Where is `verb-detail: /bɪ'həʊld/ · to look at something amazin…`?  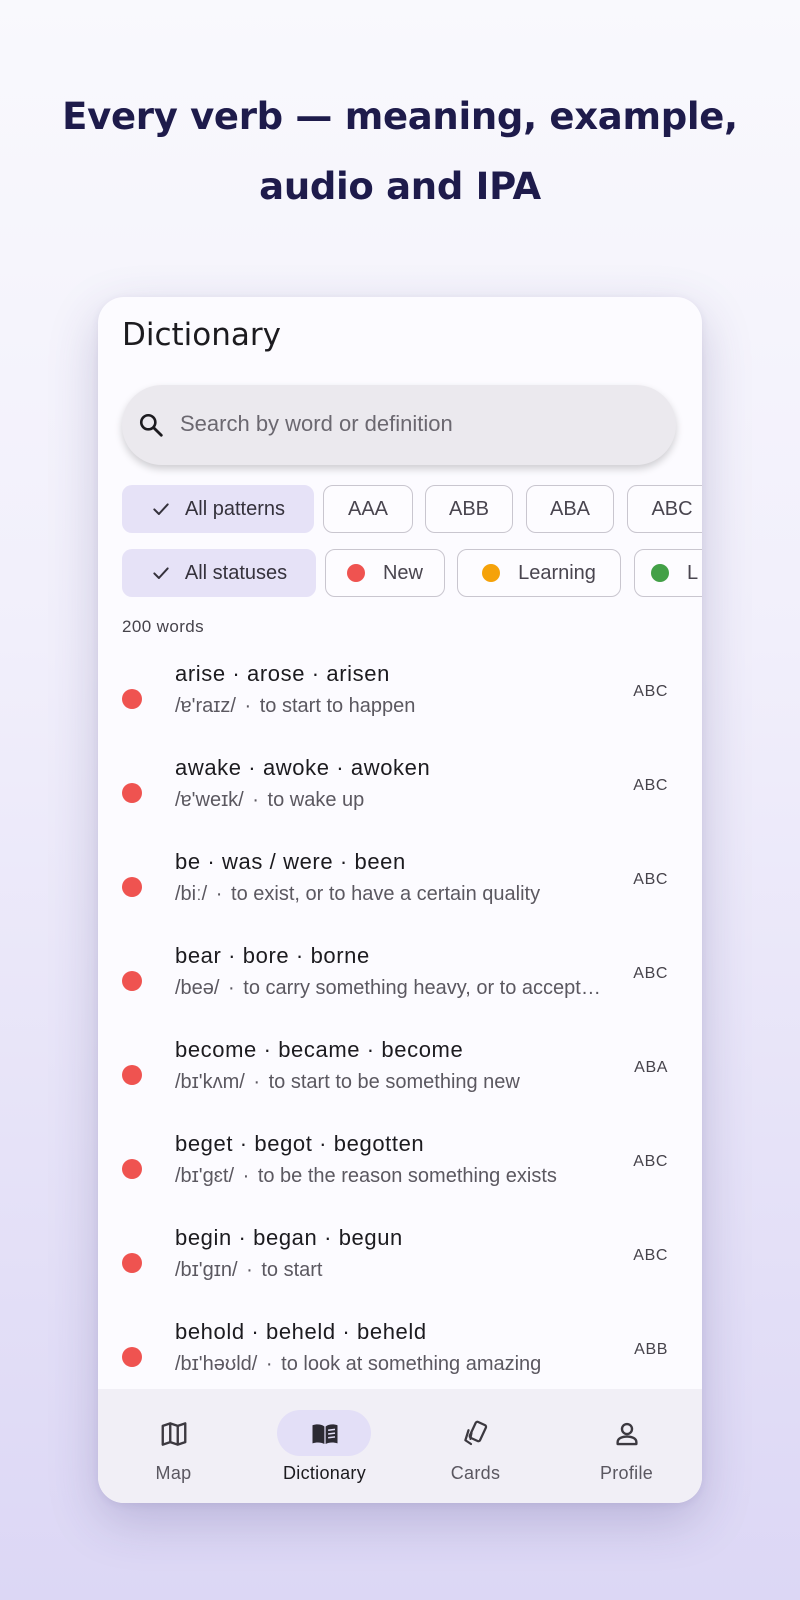
verb-detail: /bɪ'həʊld/ · to look at something amazin… is located at coordinates (390, 1364).